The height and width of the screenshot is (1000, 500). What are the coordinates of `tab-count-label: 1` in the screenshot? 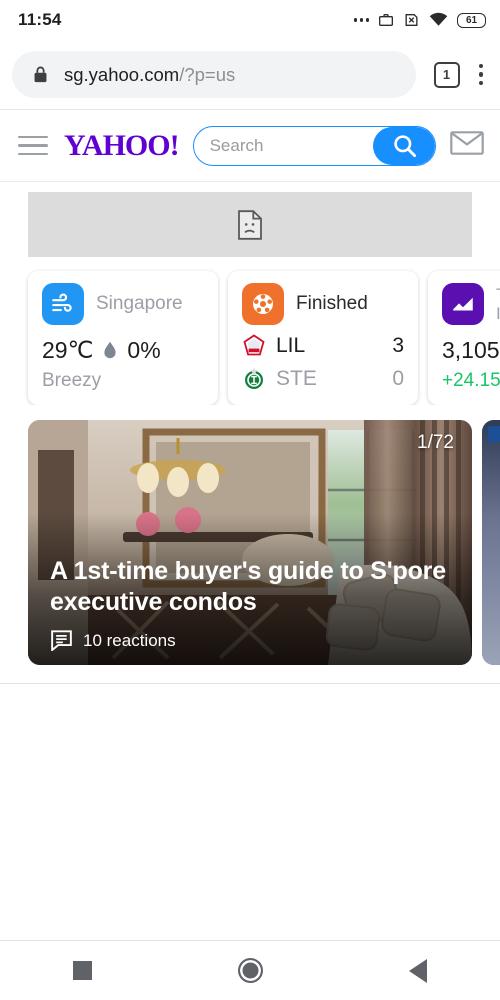 It's located at (446, 74).